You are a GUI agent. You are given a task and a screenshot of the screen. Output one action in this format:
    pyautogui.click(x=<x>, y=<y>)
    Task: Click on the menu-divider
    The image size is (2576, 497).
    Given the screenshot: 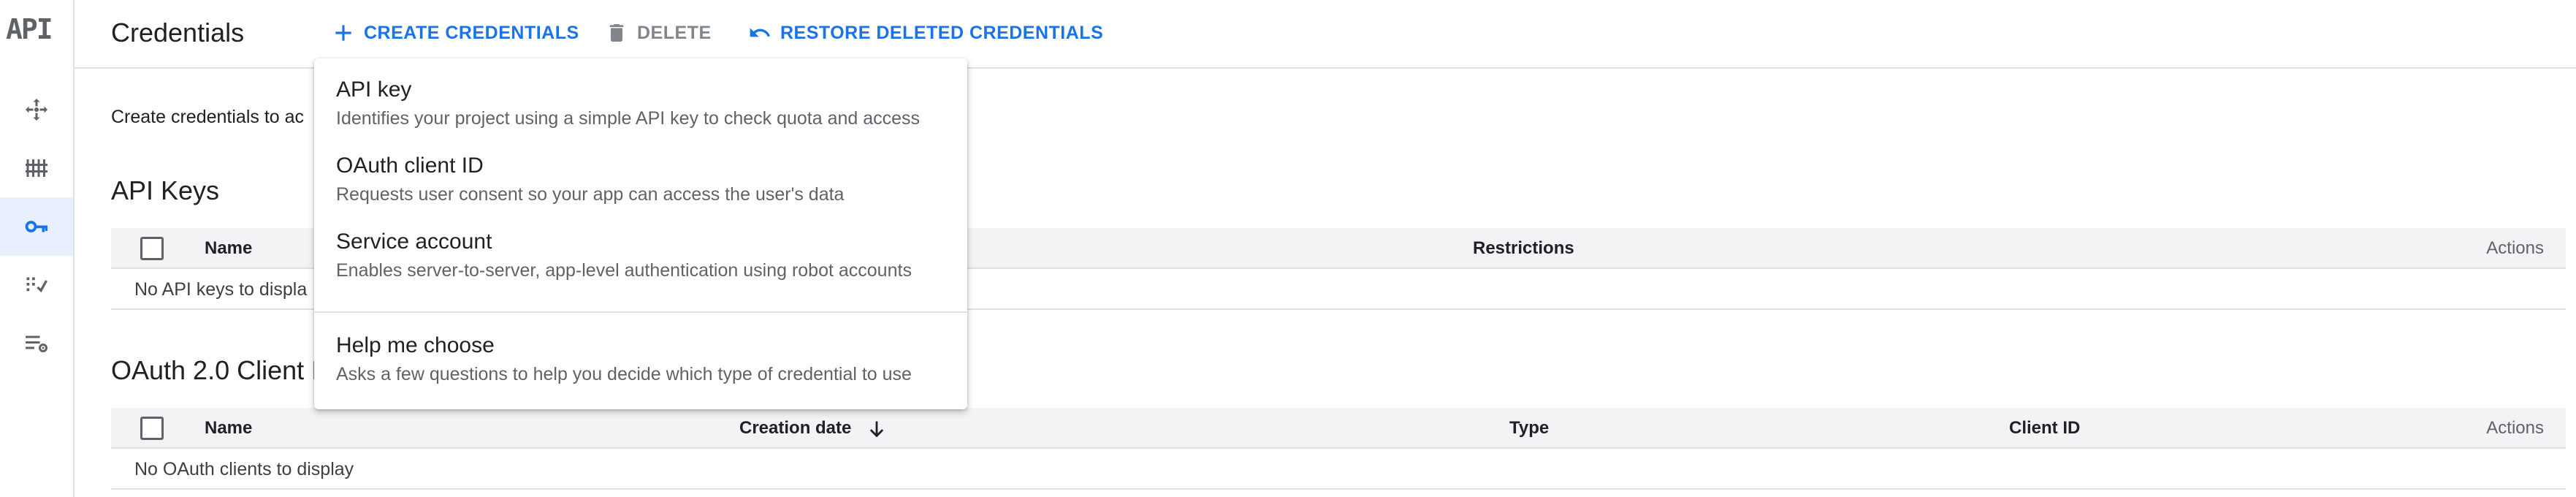 What is the action you would take?
    pyautogui.click(x=641, y=312)
    